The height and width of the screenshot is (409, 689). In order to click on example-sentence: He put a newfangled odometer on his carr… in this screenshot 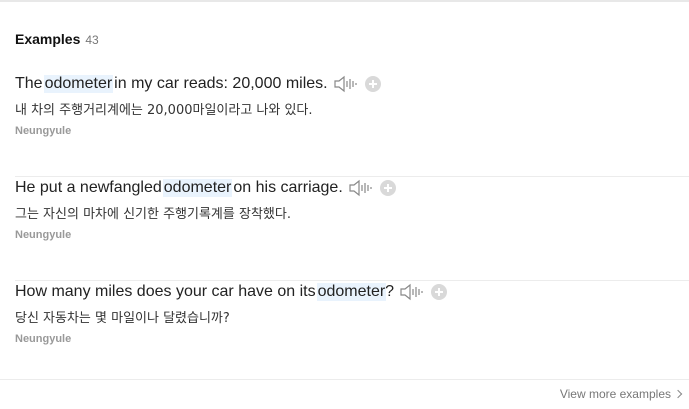, I will do `click(205, 188)`.